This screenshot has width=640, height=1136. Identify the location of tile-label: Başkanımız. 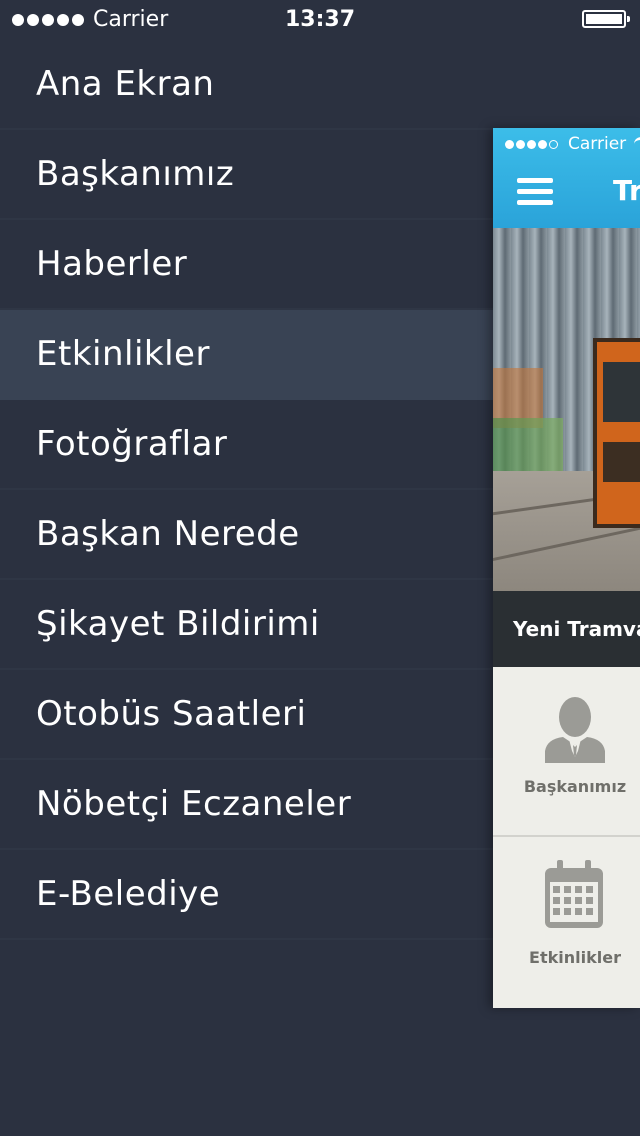
(575, 786).